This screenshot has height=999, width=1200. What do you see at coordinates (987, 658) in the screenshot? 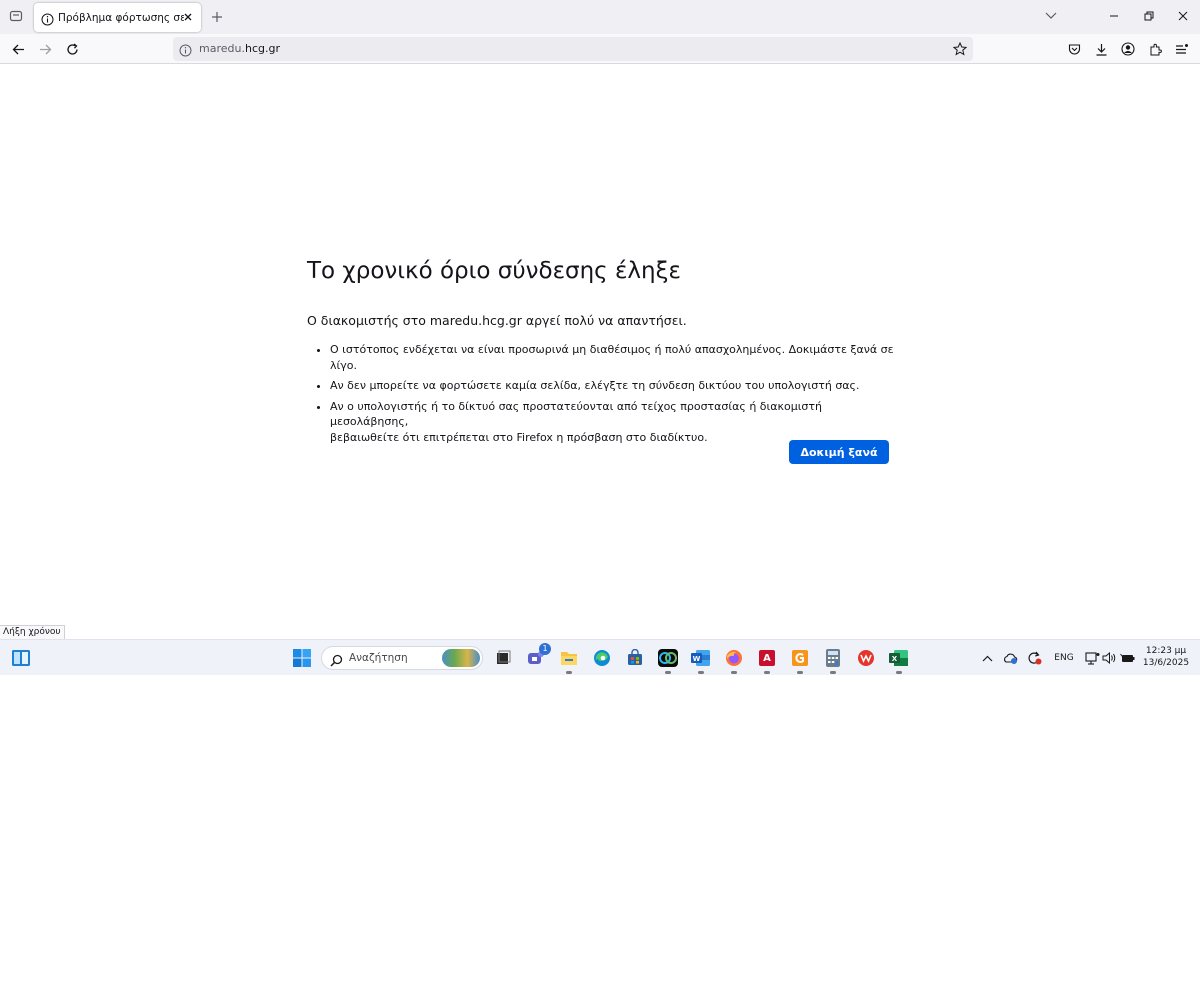
I see `show-hidden-icons-chevron-icon` at bounding box center [987, 658].